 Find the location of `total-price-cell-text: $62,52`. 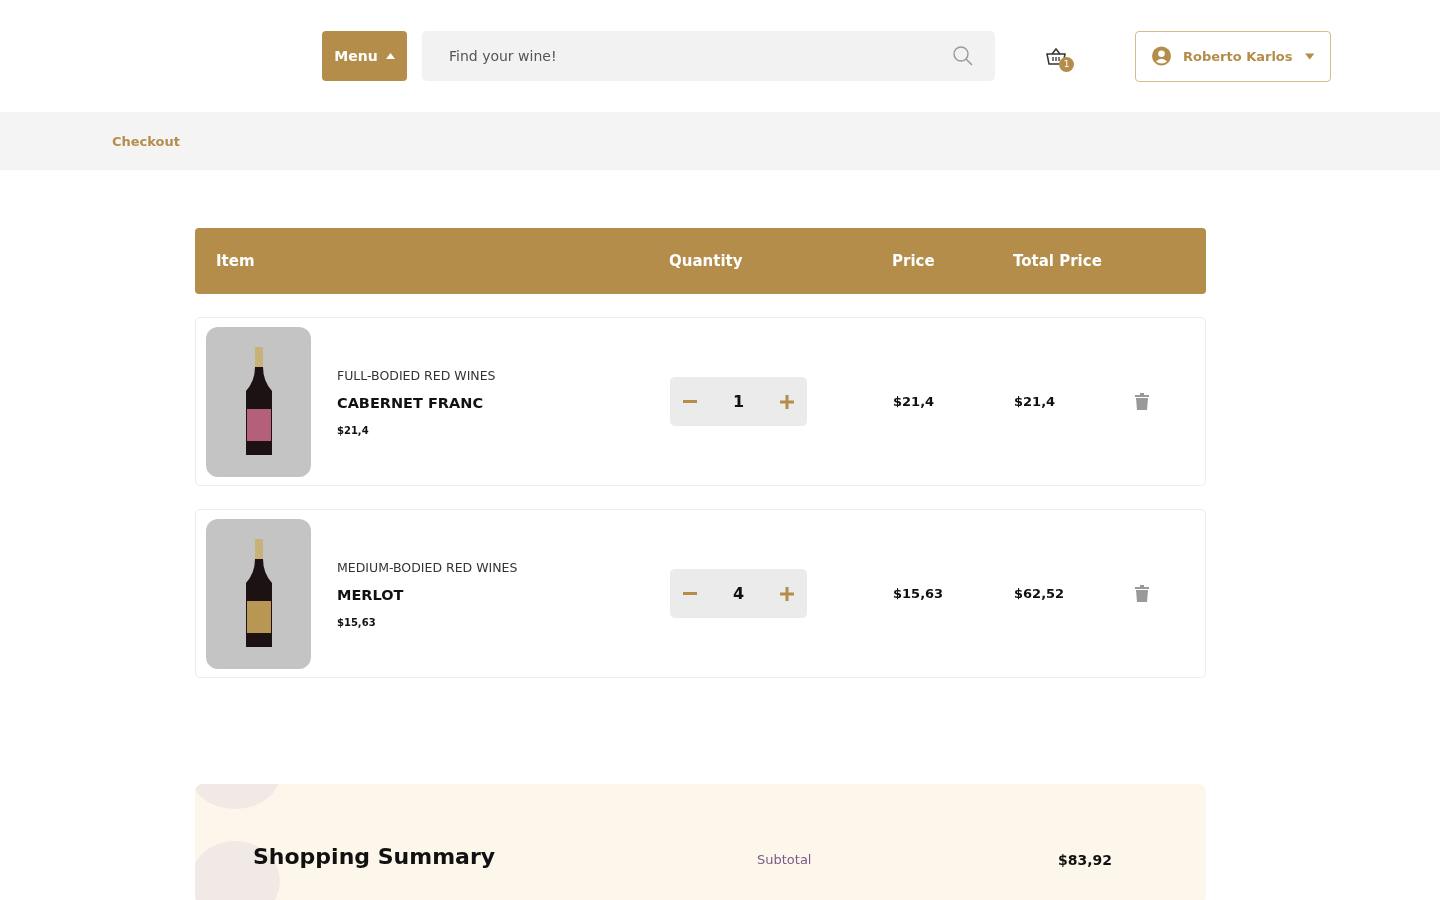

total-price-cell-text: $62,52 is located at coordinates (1040, 593).